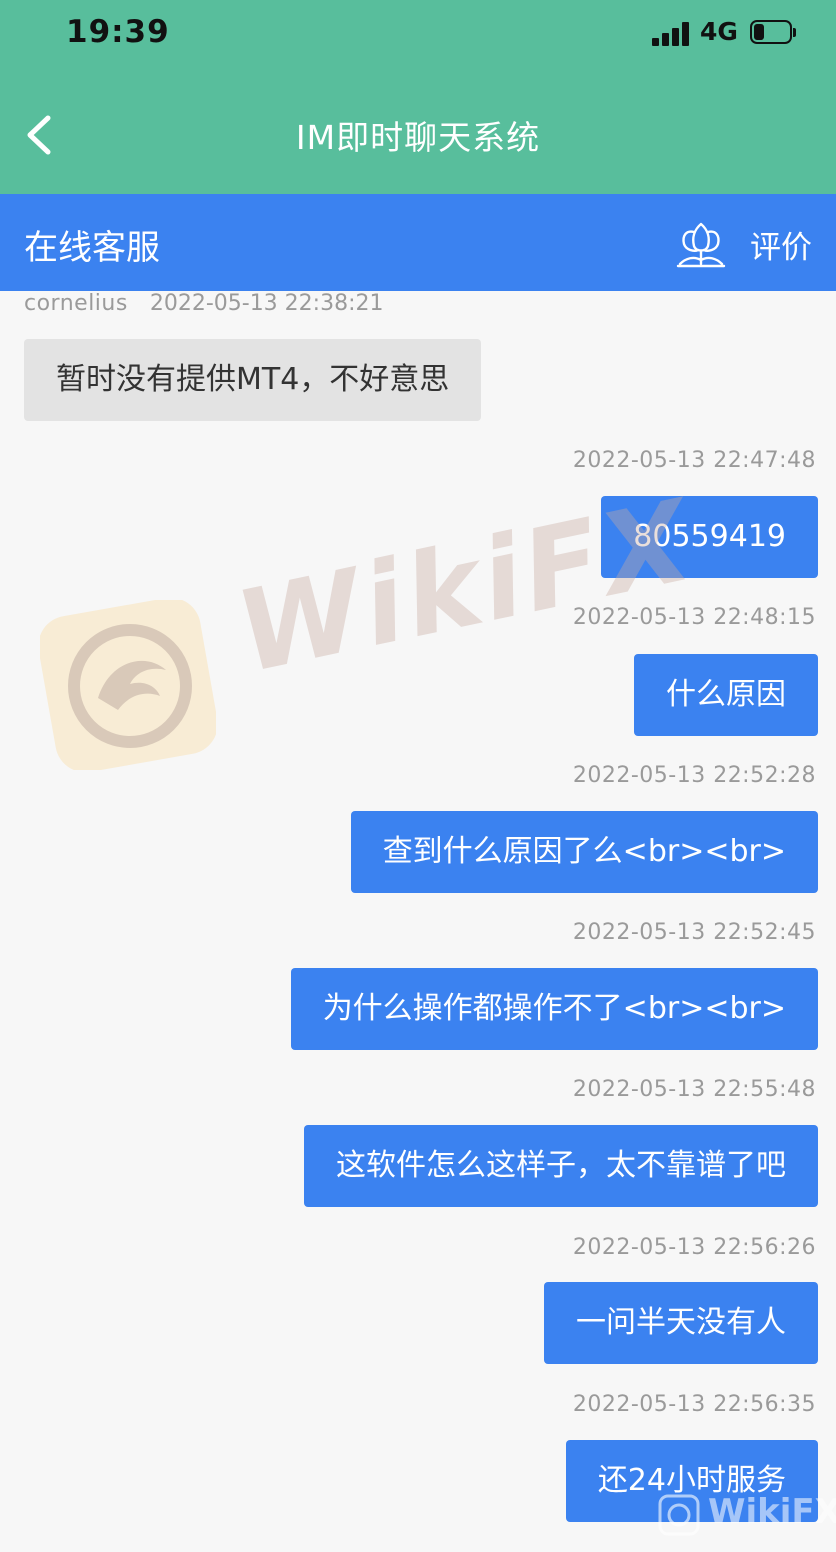 The width and height of the screenshot is (836, 1552). I want to click on message-time: 2022-05-13 22:56:26, so click(694, 1247).